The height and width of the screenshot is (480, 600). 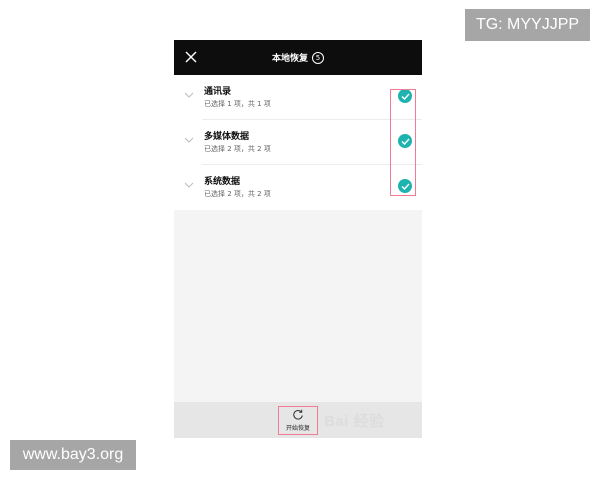 I want to click on site-watermark-badge: www.bay3.org, so click(x=73, y=455).